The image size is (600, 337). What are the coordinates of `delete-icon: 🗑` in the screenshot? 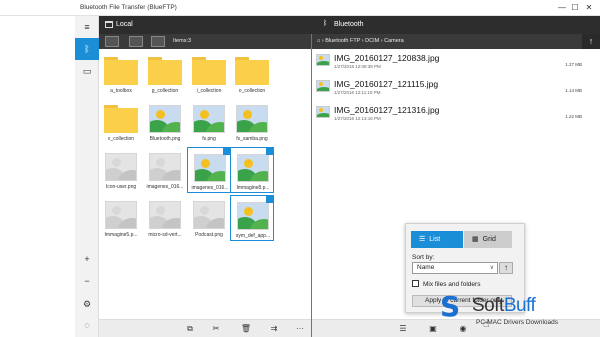 It's located at (246, 329).